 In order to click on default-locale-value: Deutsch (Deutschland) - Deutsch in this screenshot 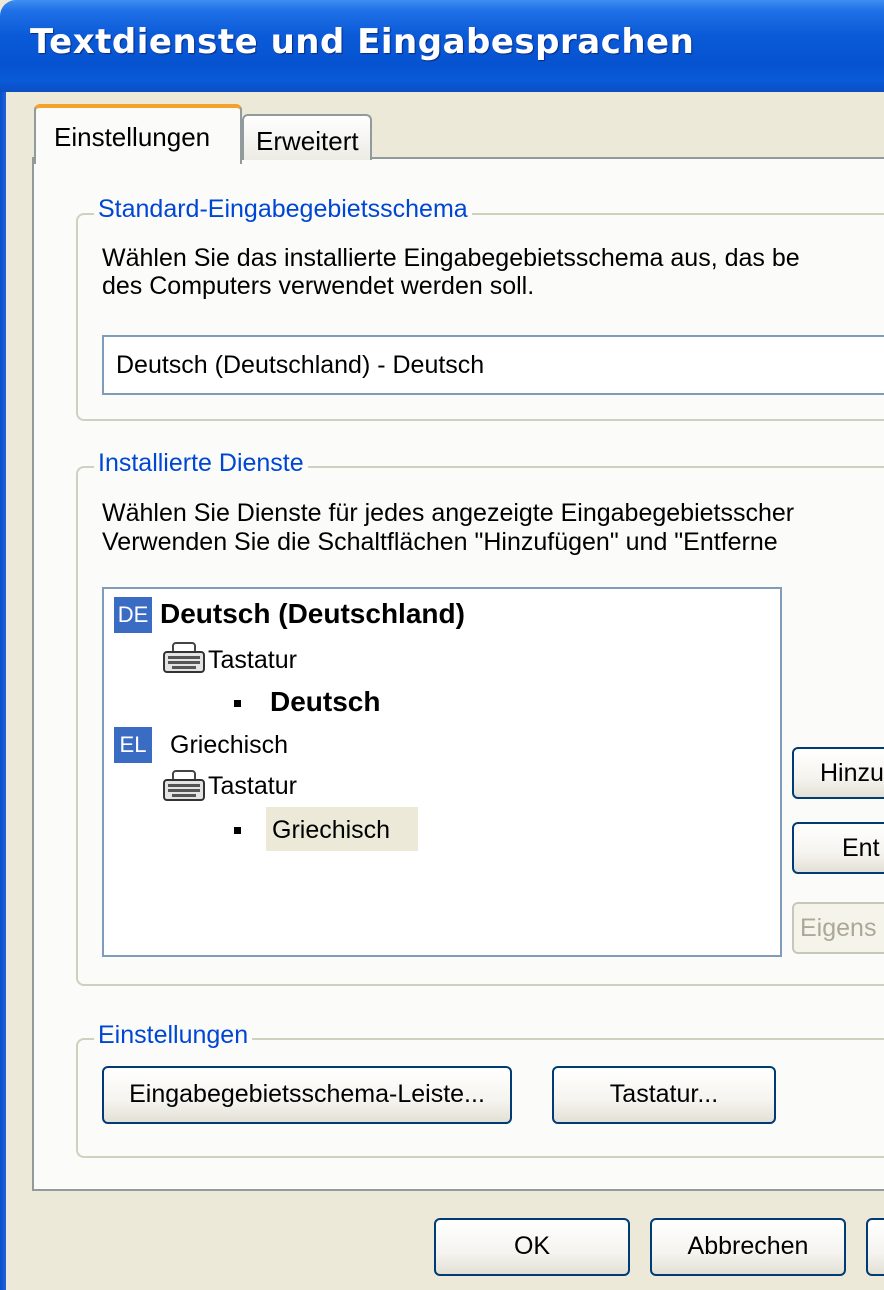, I will do `click(300, 365)`.